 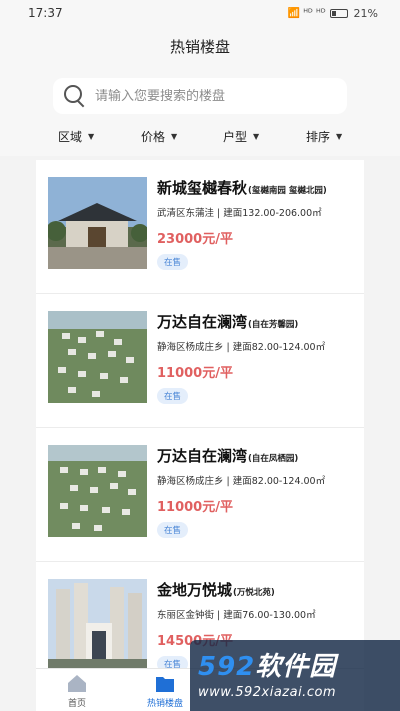 I want to click on listing-location: 武清区东蒲洼 | 建面132.00-206.00㎡, so click(x=239, y=213).